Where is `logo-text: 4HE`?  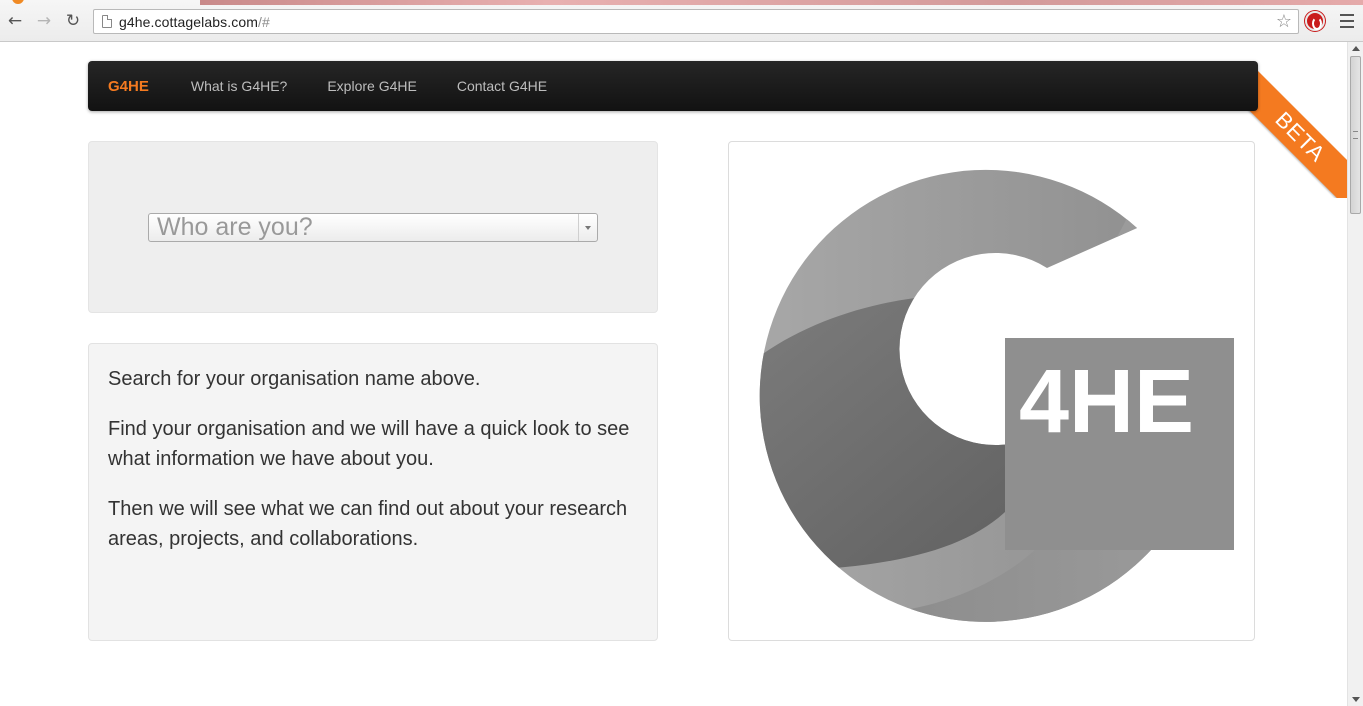
logo-text: 4HE is located at coordinates (1106, 402).